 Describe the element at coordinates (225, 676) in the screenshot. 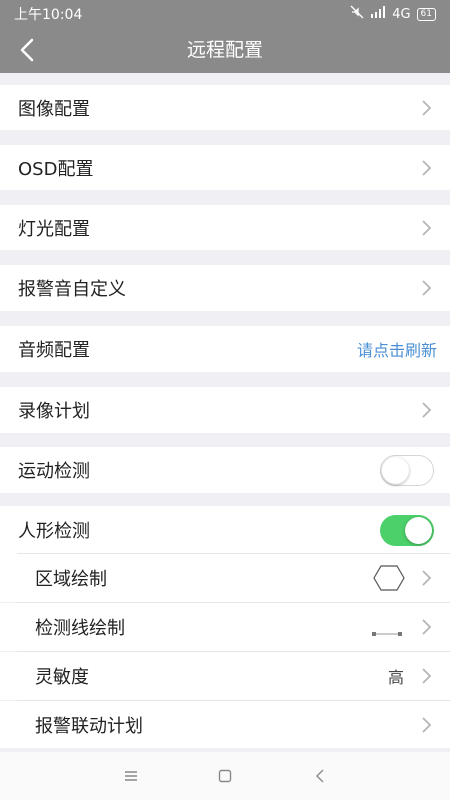

I see `row-sensitivity: 灵敏度 高` at that location.